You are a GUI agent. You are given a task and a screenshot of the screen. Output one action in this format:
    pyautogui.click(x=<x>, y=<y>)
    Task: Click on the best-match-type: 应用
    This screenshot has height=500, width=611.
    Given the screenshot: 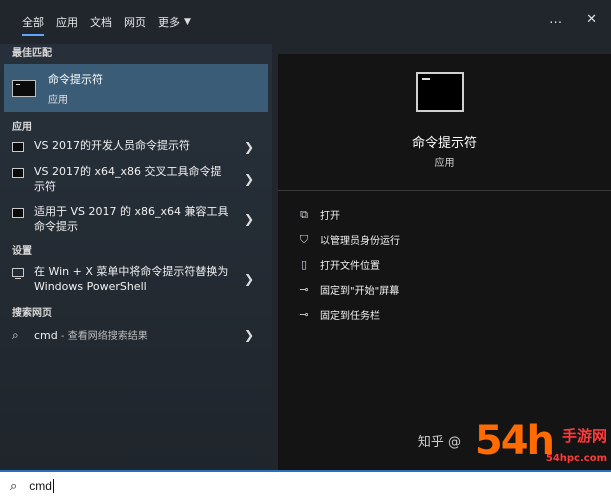 What is the action you would take?
    pyautogui.click(x=58, y=100)
    